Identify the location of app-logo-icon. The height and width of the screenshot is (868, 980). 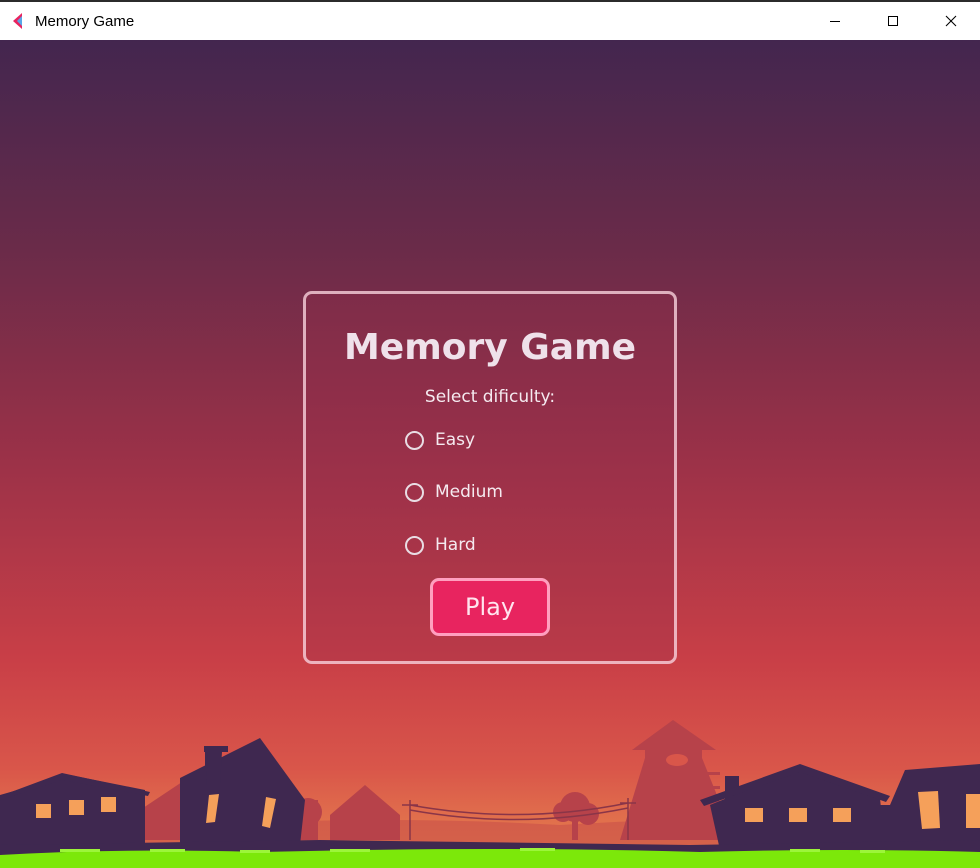
(17, 21).